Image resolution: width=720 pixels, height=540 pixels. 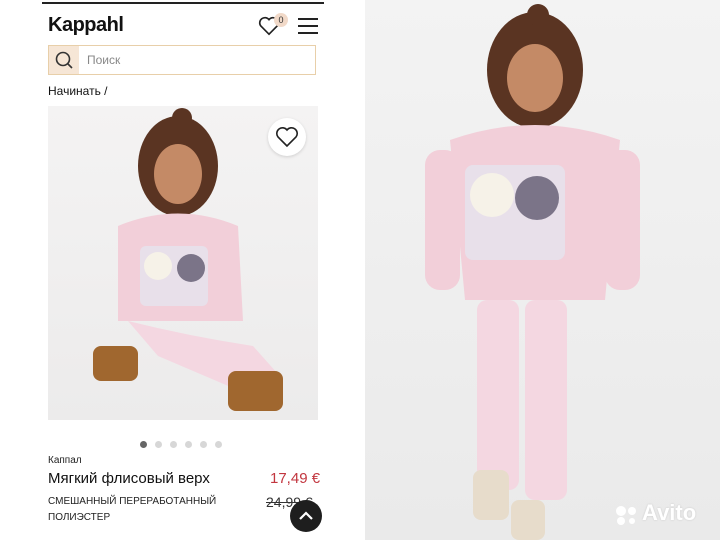 What do you see at coordinates (627, 515) in the screenshot?
I see `avito-logo-icon` at bounding box center [627, 515].